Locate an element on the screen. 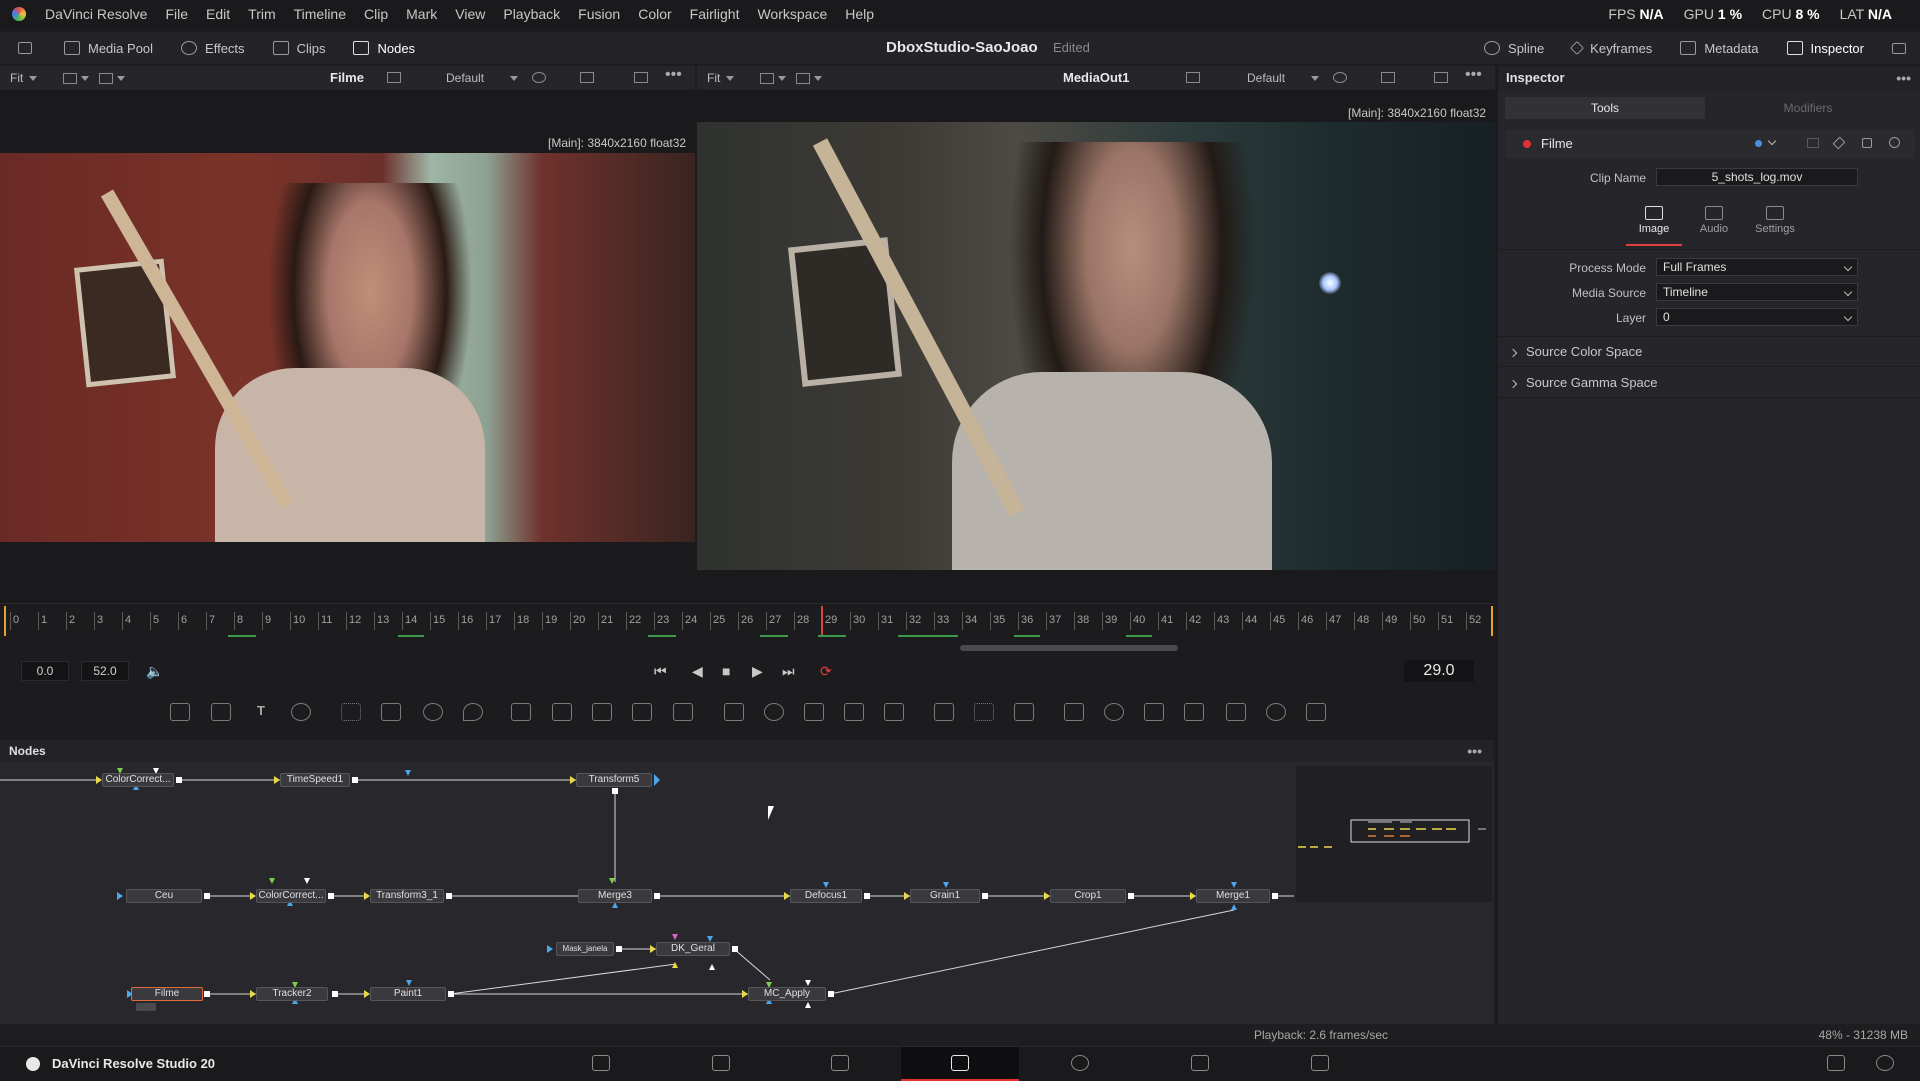 The image size is (1920, 1081). fog3d-tool-icon is located at coordinates (1316, 712).